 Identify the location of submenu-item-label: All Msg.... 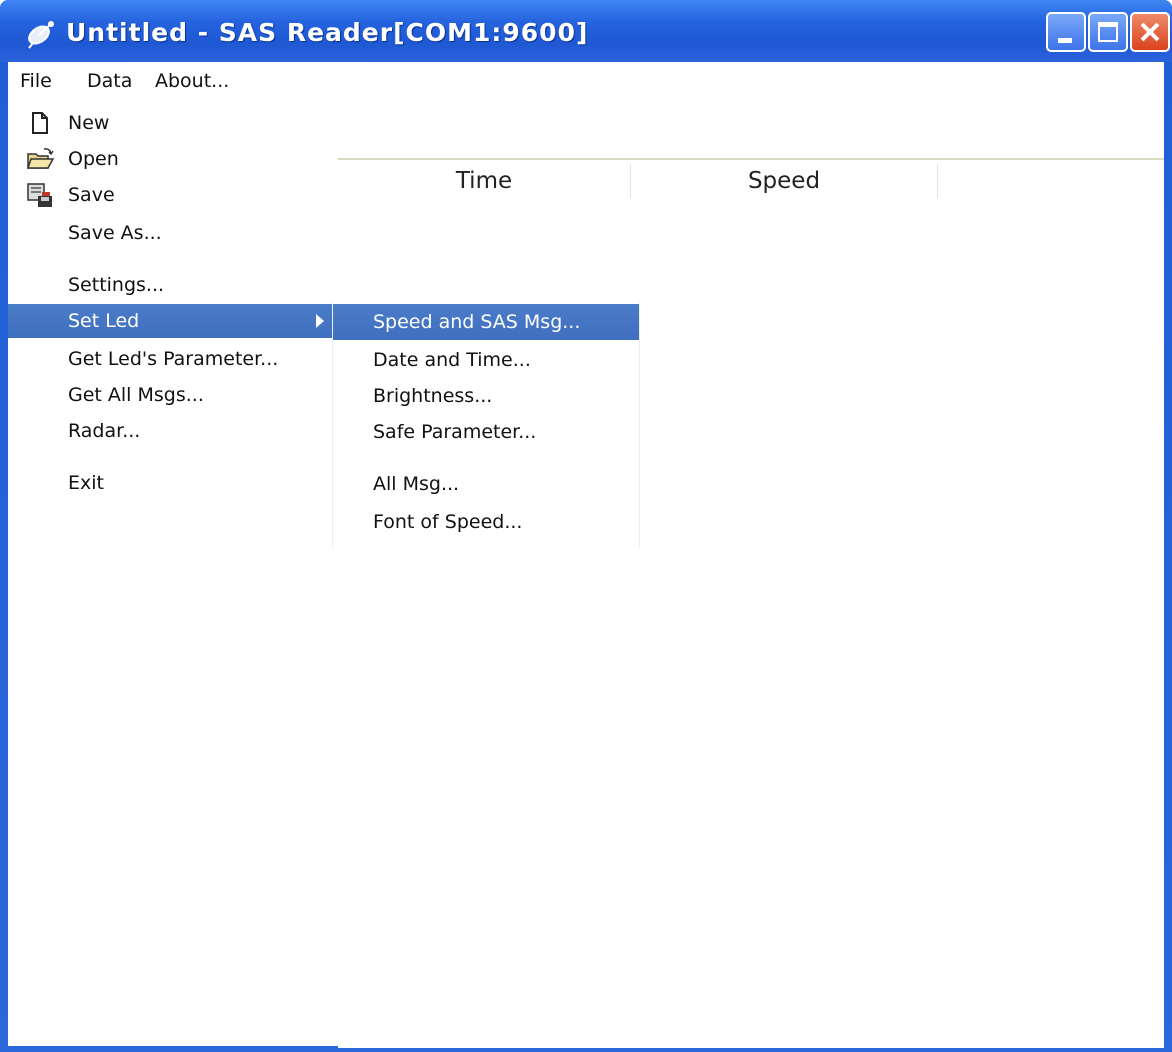
(416, 484).